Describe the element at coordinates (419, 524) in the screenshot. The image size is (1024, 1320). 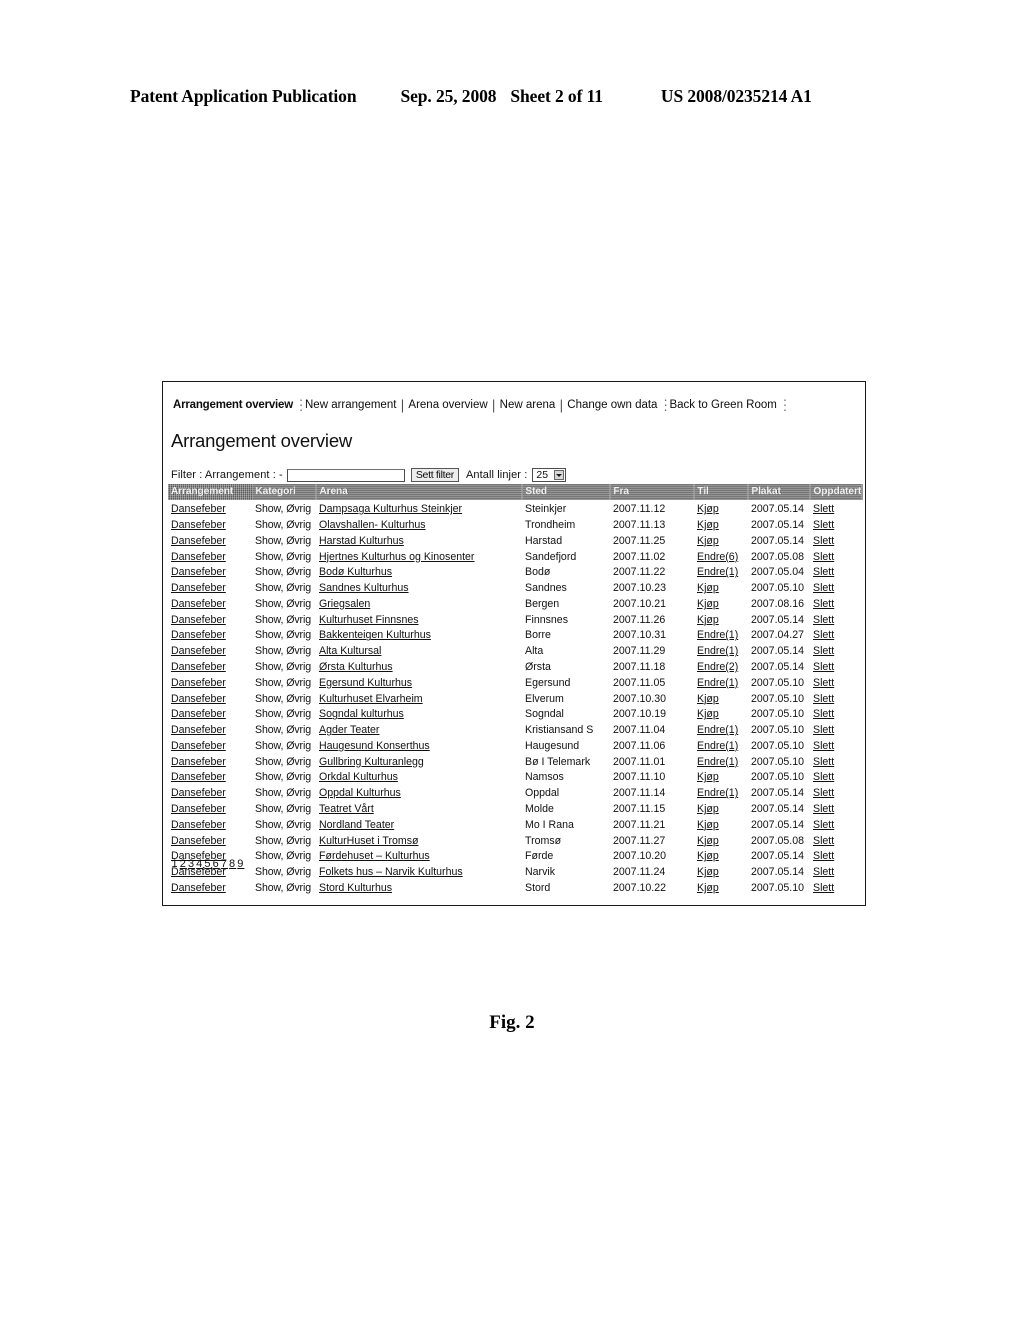
I see `cell-arena: Olavshallen- Kulturhus` at that location.